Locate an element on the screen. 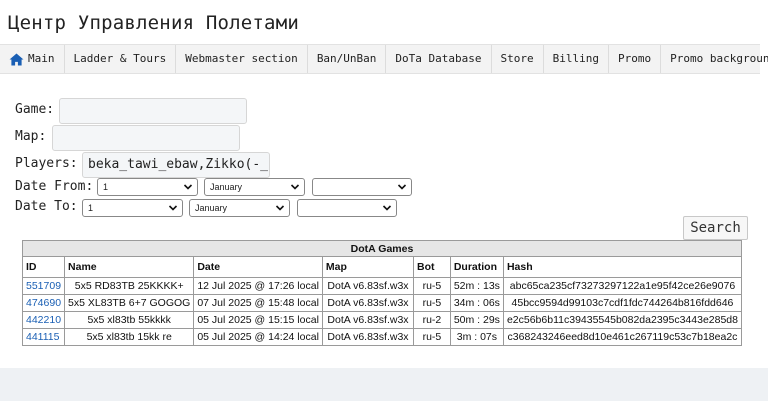 This screenshot has height=401, width=768. date-from-label: Date From: is located at coordinates (54, 186).